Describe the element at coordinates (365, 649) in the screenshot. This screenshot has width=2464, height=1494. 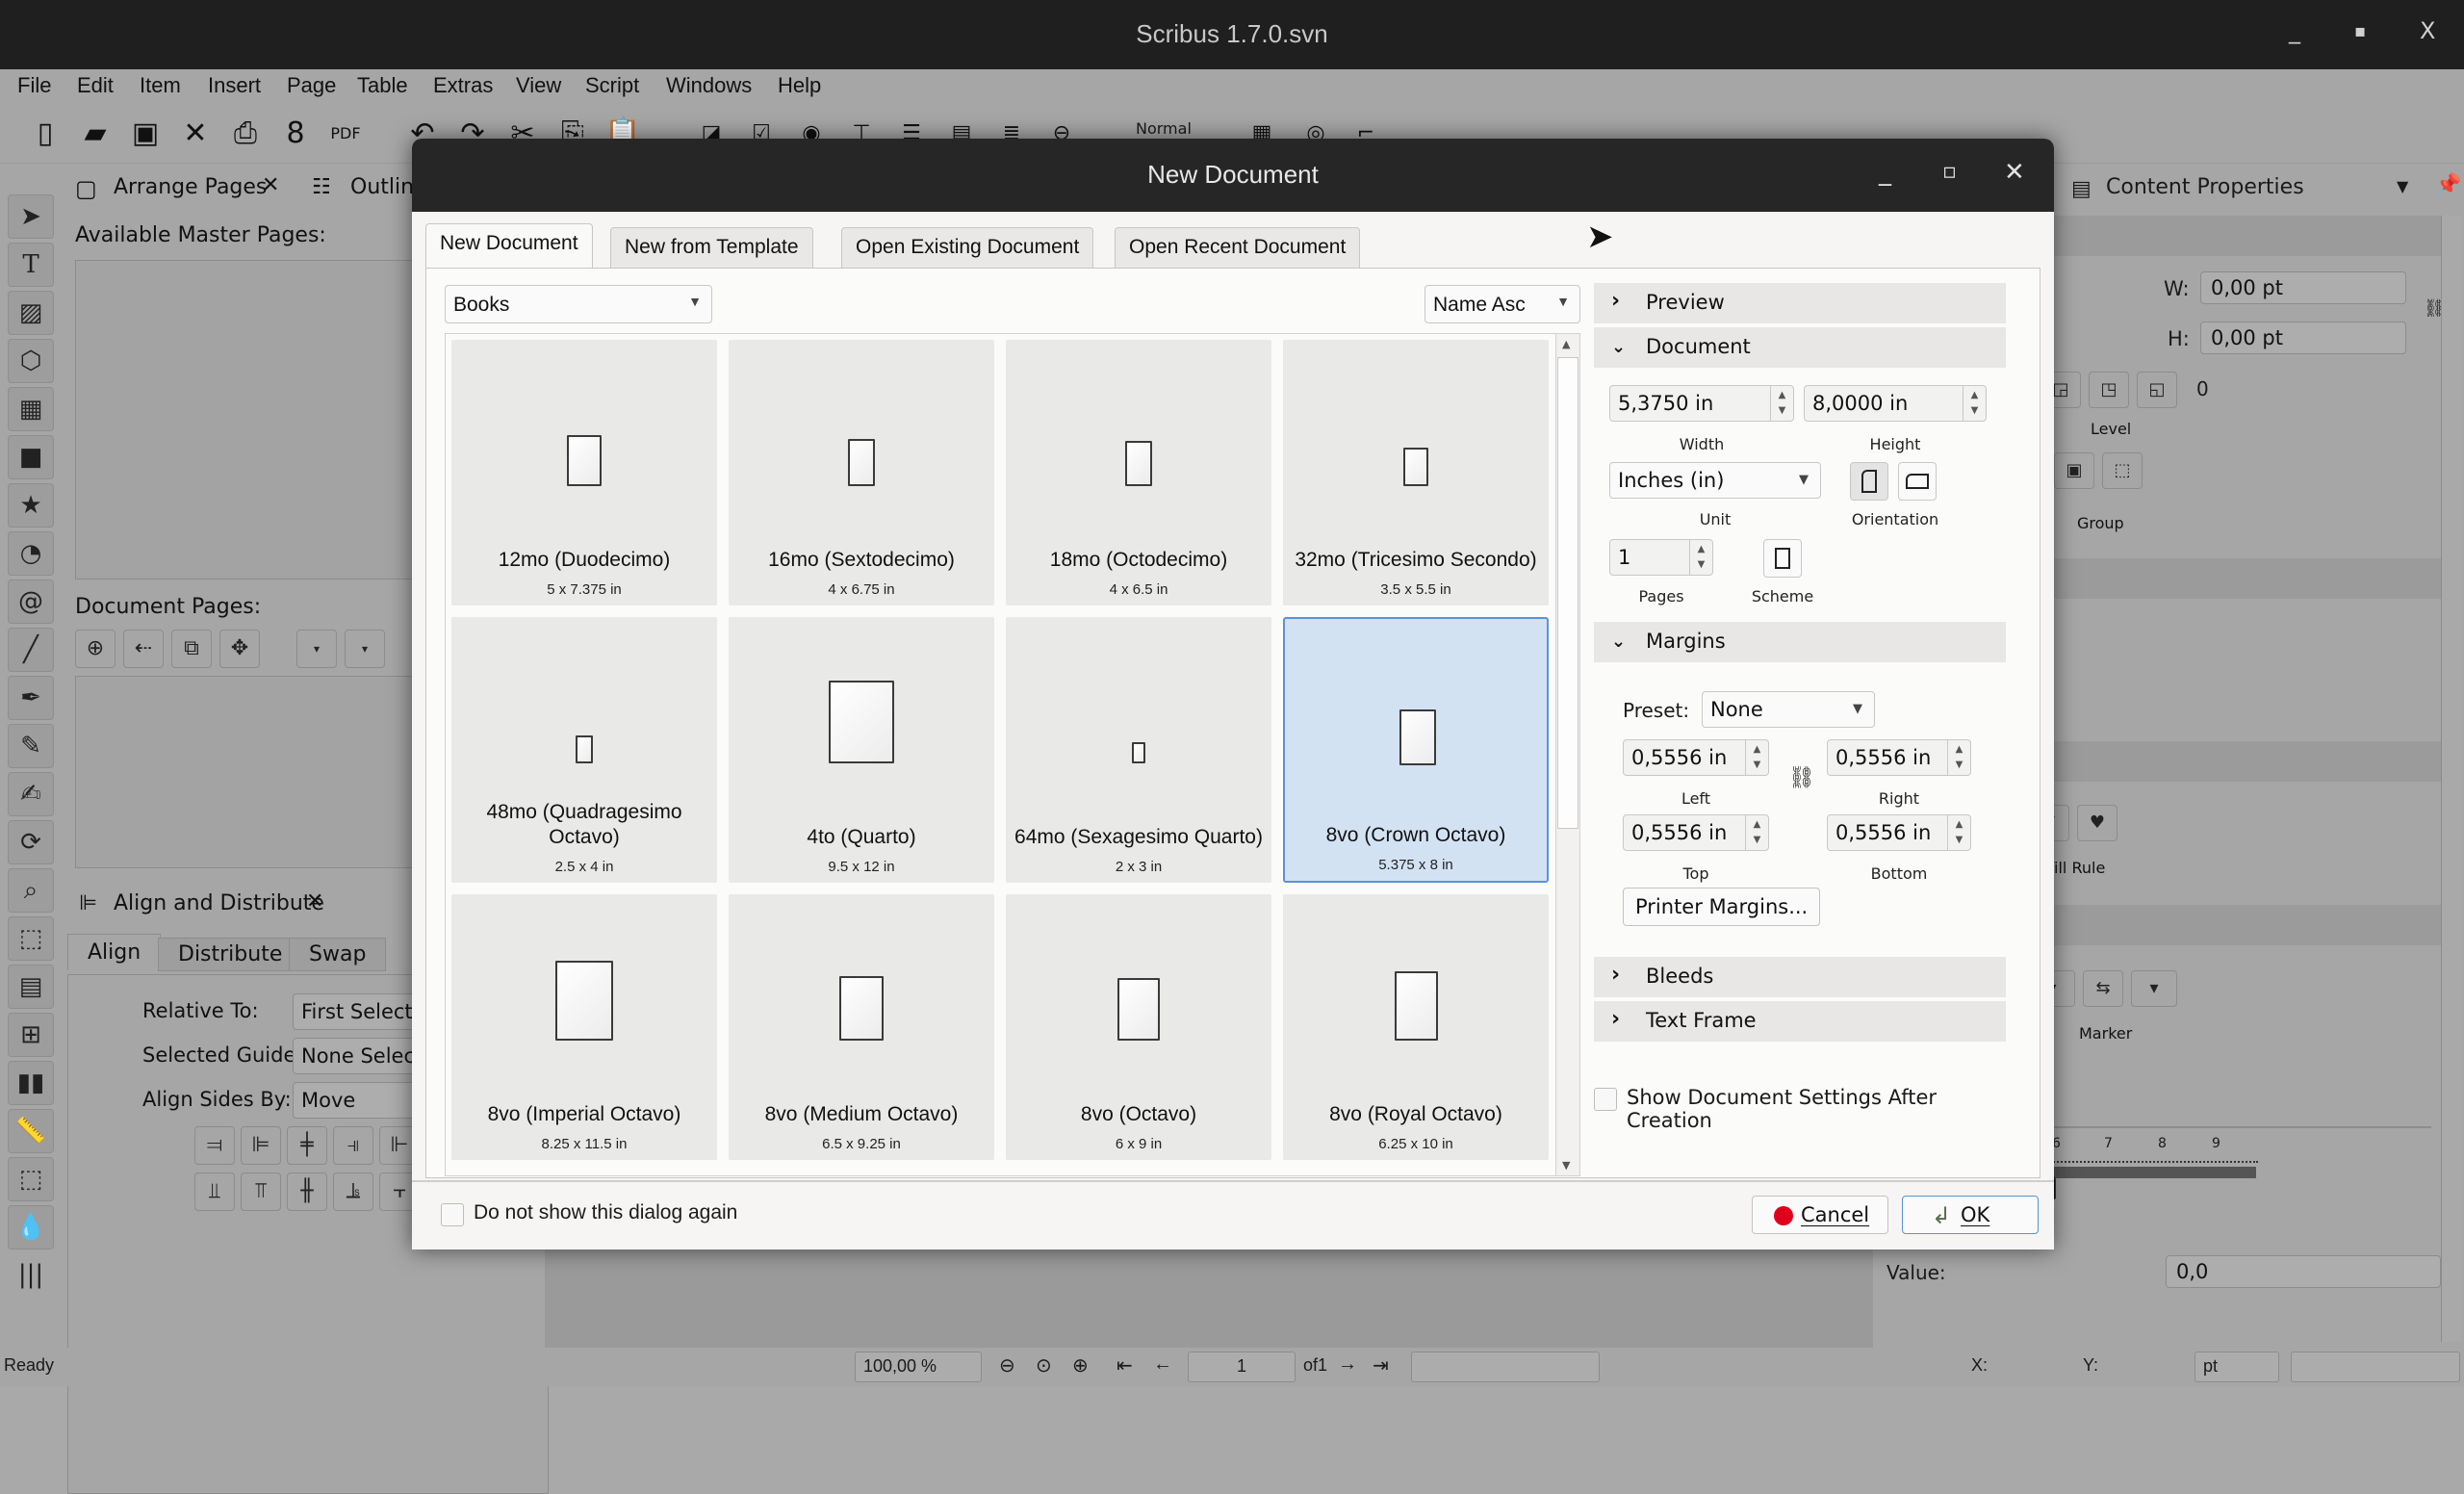
I see `first-page-dropdown: ▾` at that location.